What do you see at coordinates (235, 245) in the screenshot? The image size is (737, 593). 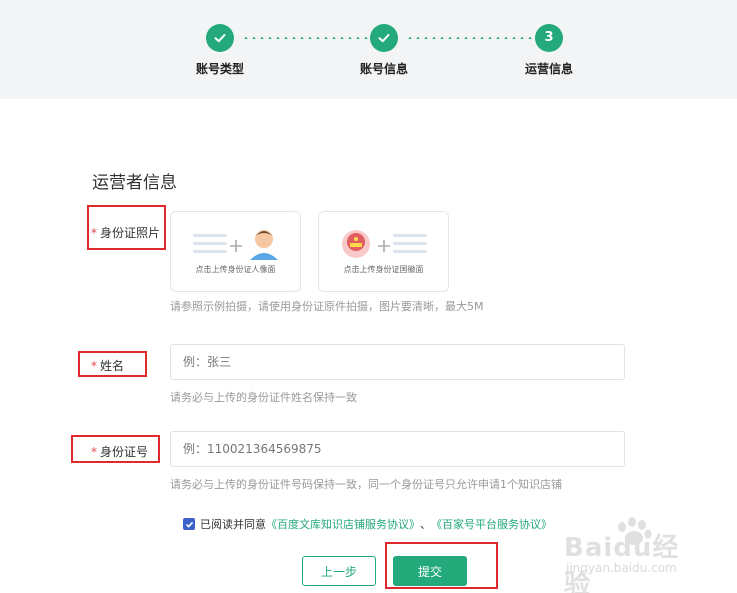 I see `id-front-icon` at bounding box center [235, 245].